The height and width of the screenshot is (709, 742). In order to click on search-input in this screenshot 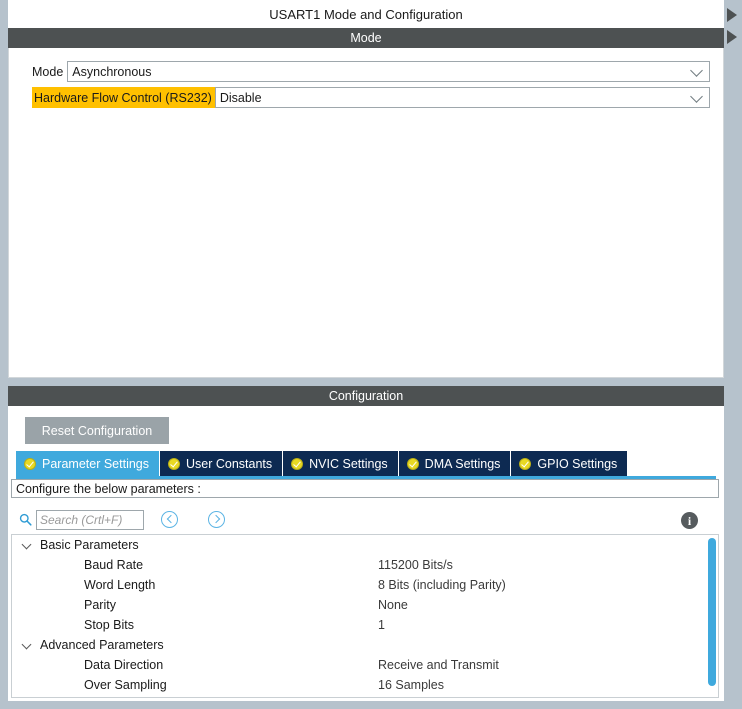, I will do `click(90, 520)`.